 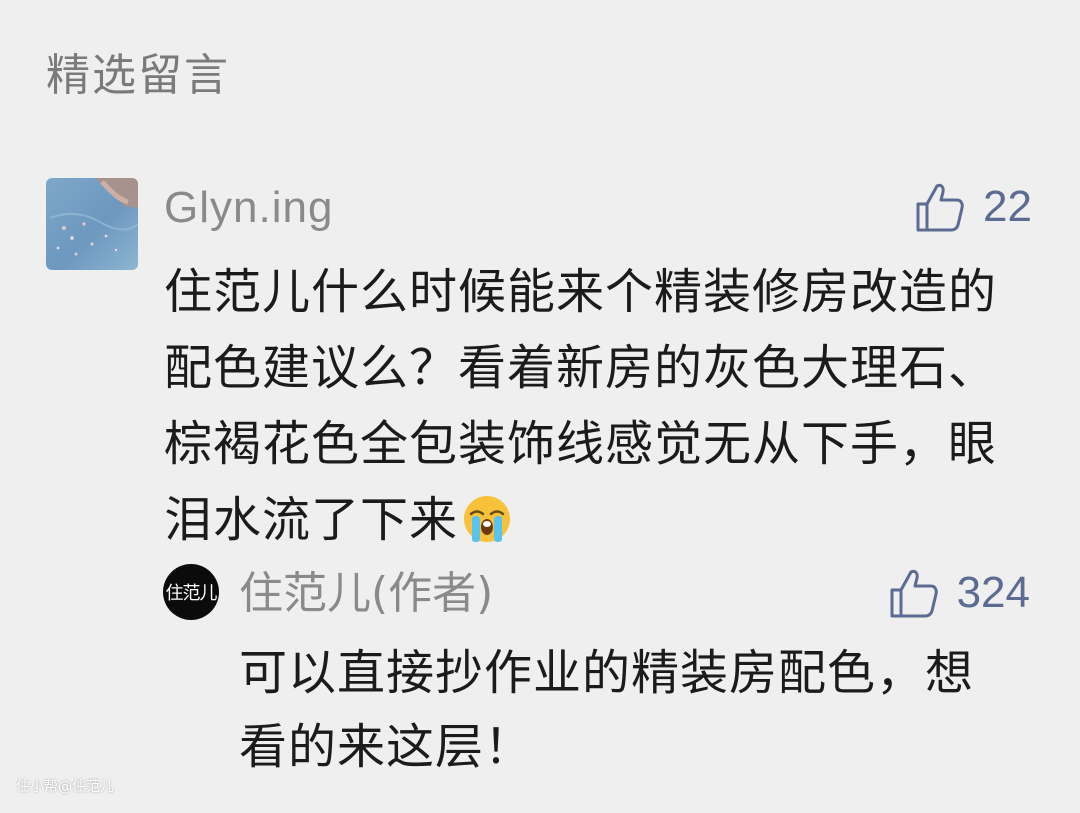 I want to click on comment-username: Glyn.ing, so click(x=248, y=208).